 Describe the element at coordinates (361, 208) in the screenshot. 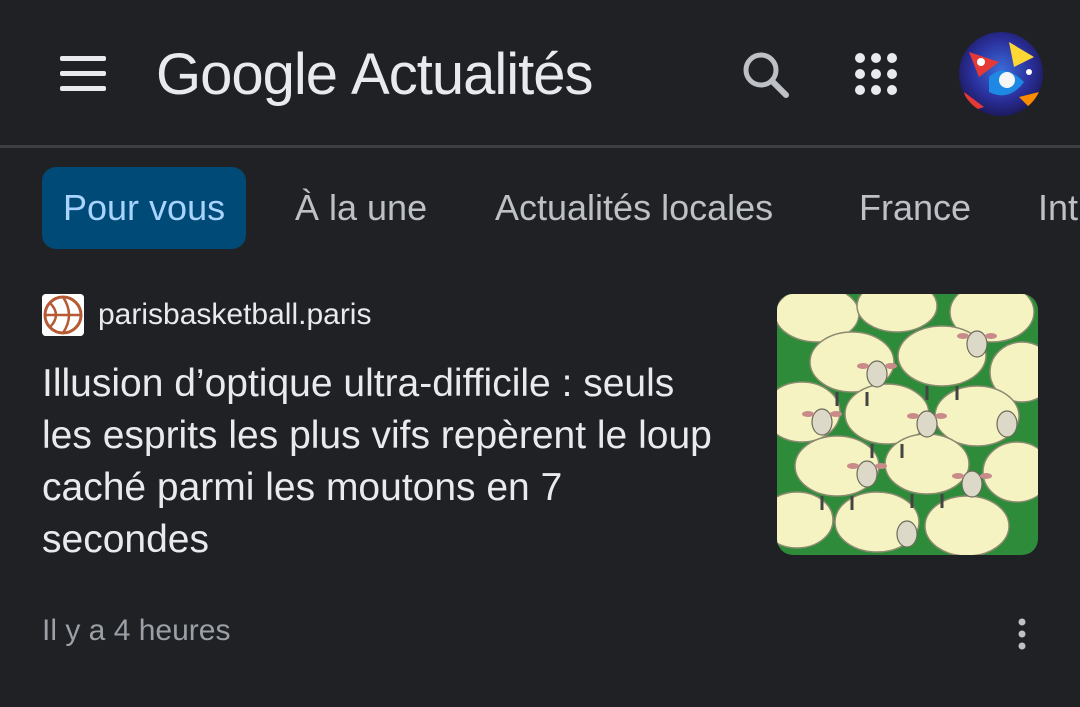

I see `tab-a-la-une: À la une` at that location.